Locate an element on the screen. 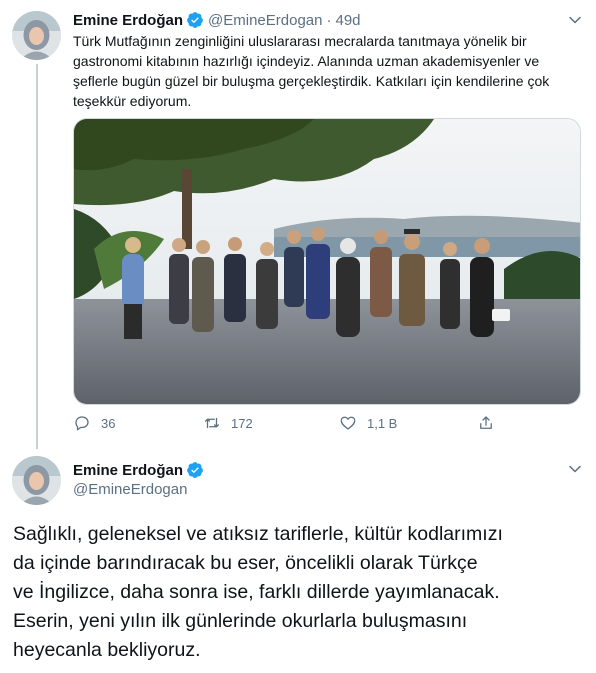  reply-button: 36 is located at coordinates (94, 423).